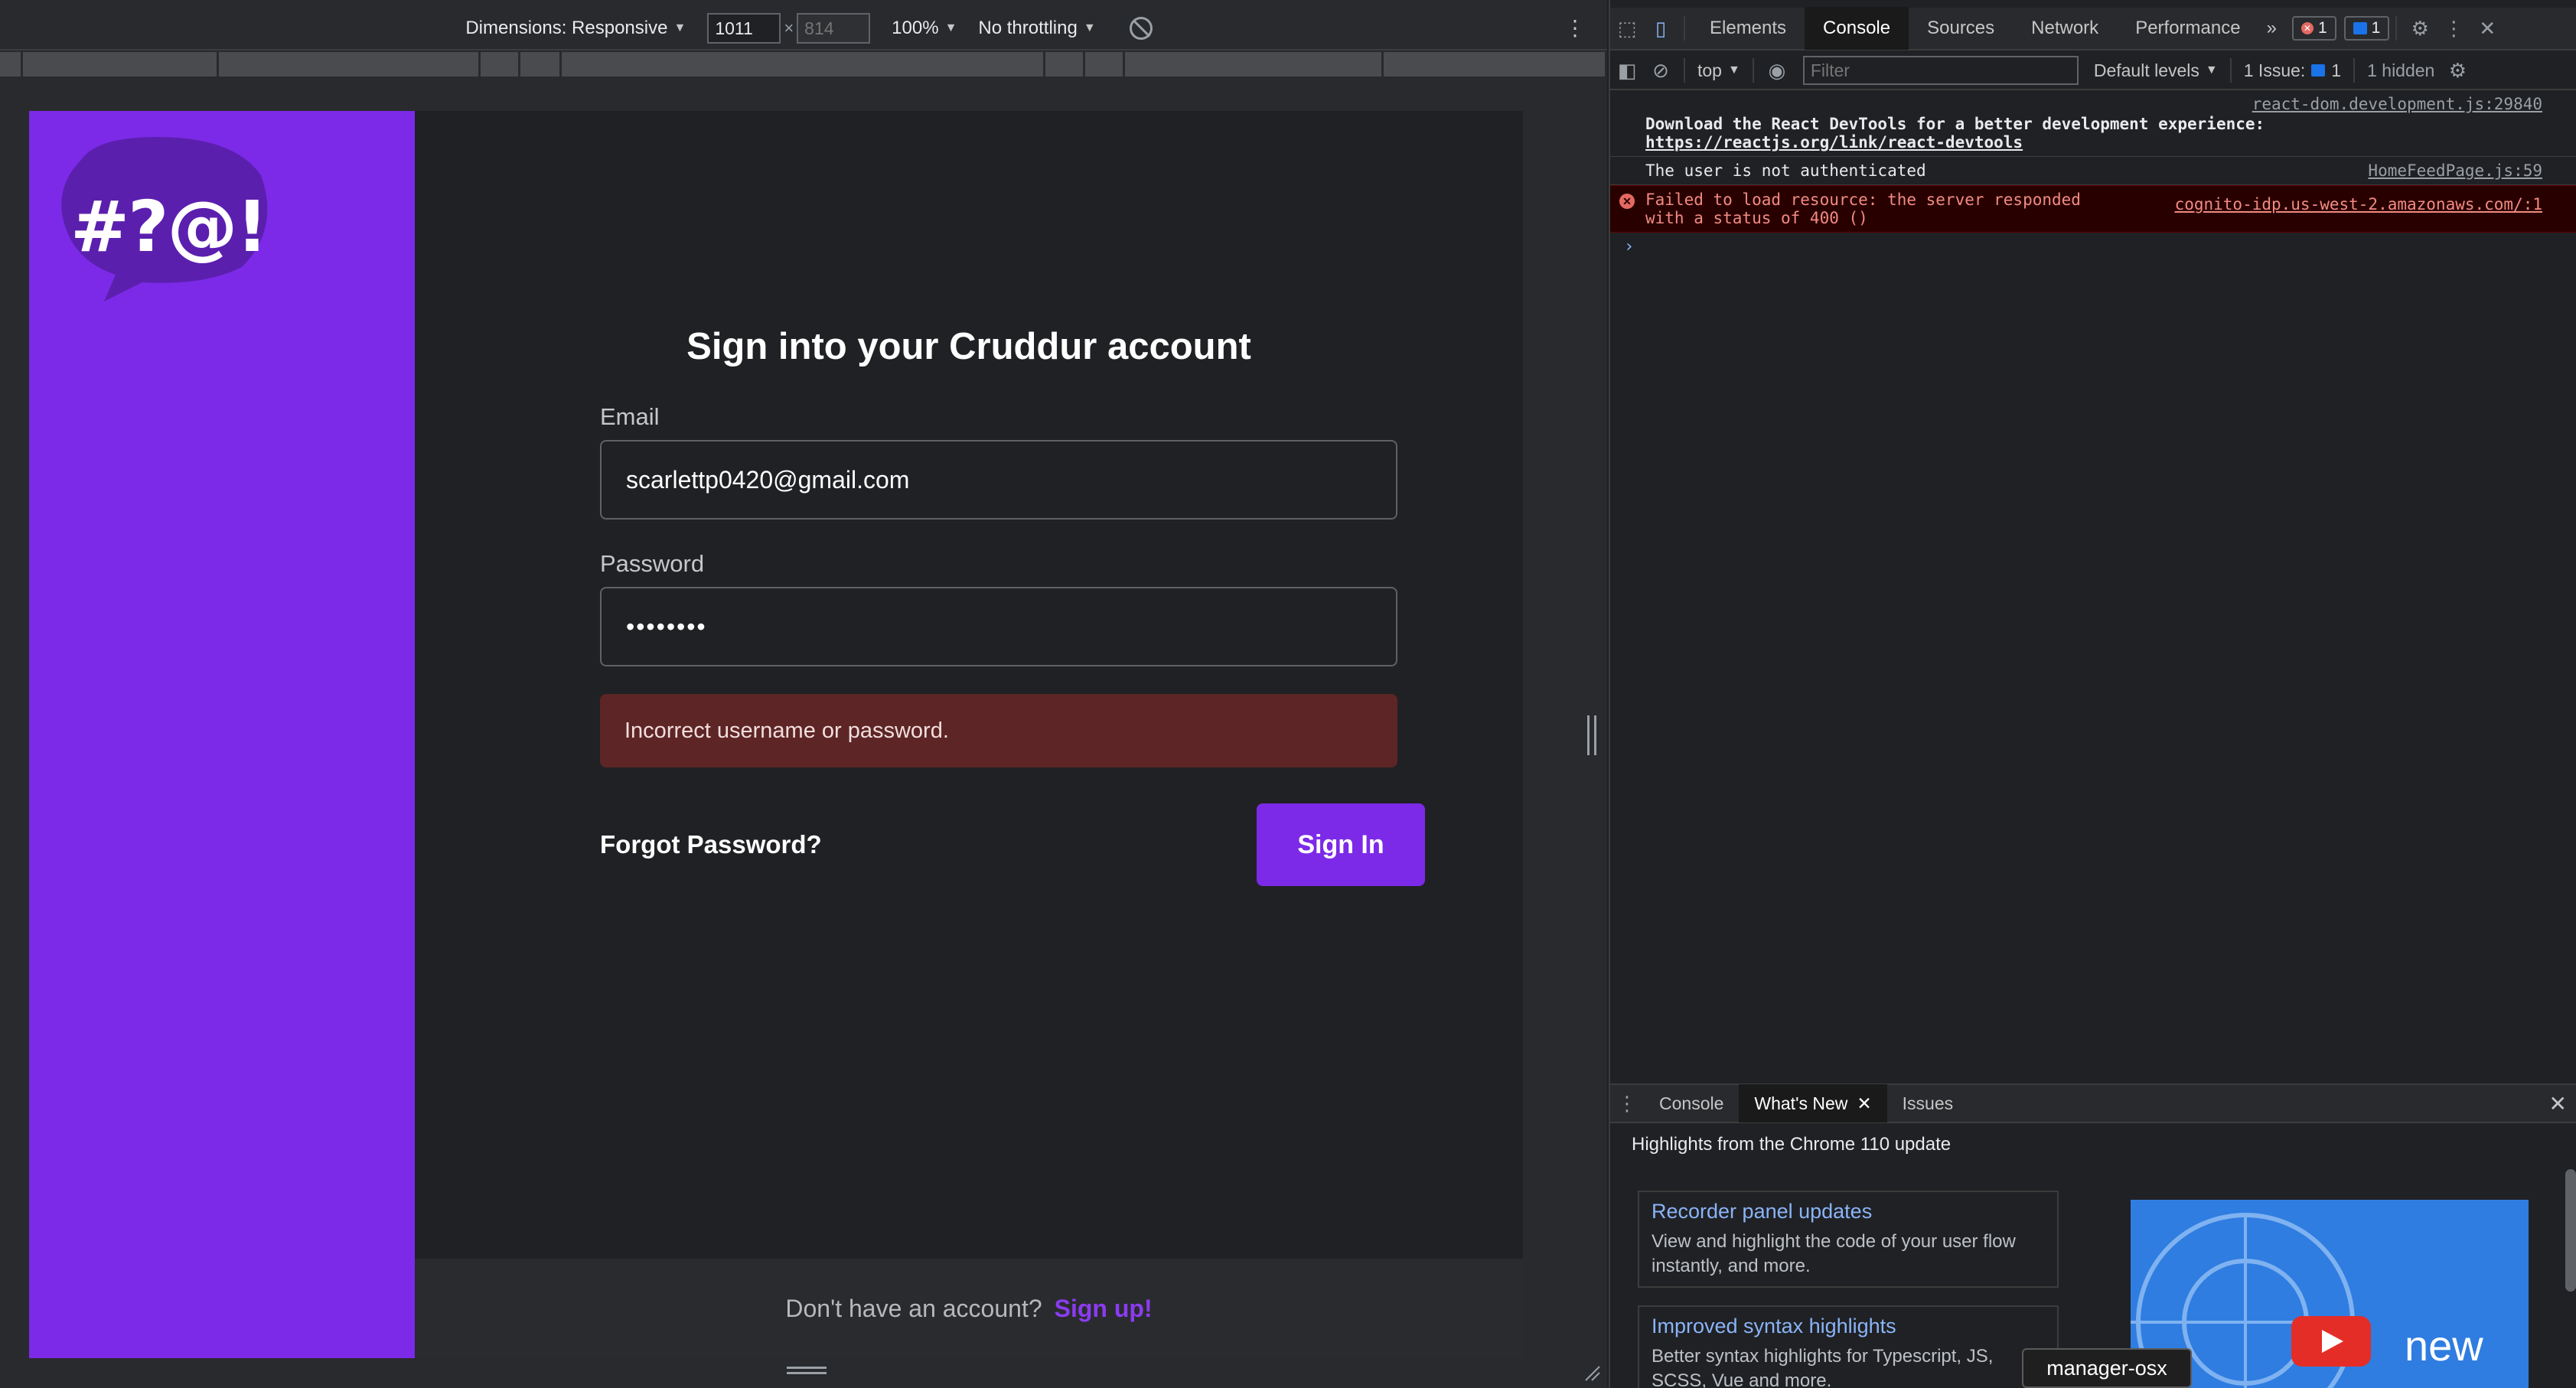 The image size is (2576, 1388). I want to click on drawer-tab-label: What's New, so click(1801, 1103).